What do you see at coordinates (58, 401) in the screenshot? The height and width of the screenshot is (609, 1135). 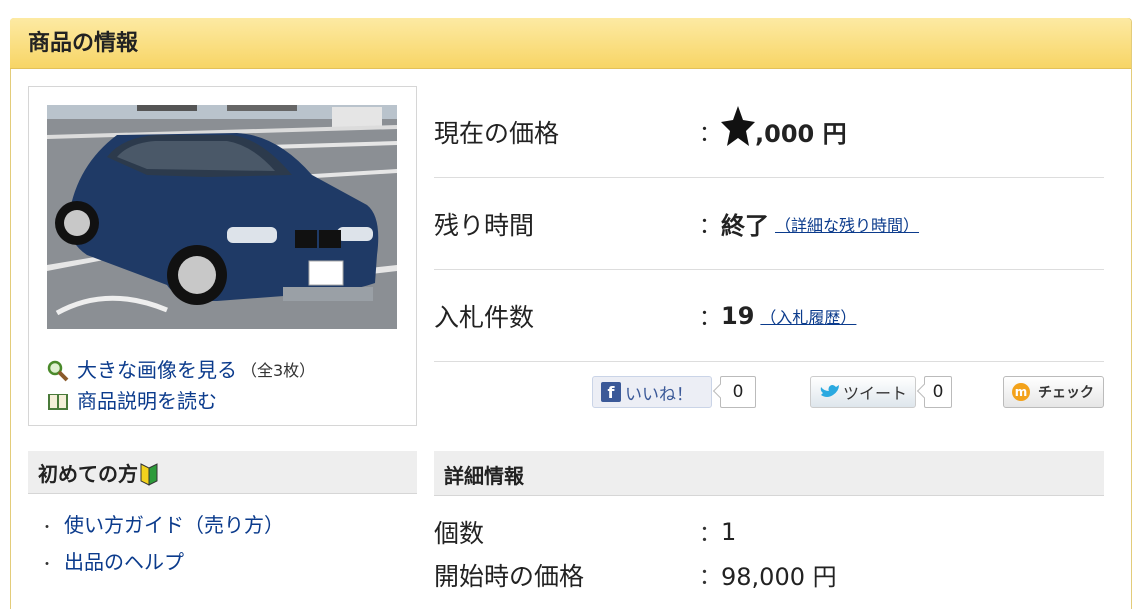 I see `book-icon` at bounding box center [58, 401].